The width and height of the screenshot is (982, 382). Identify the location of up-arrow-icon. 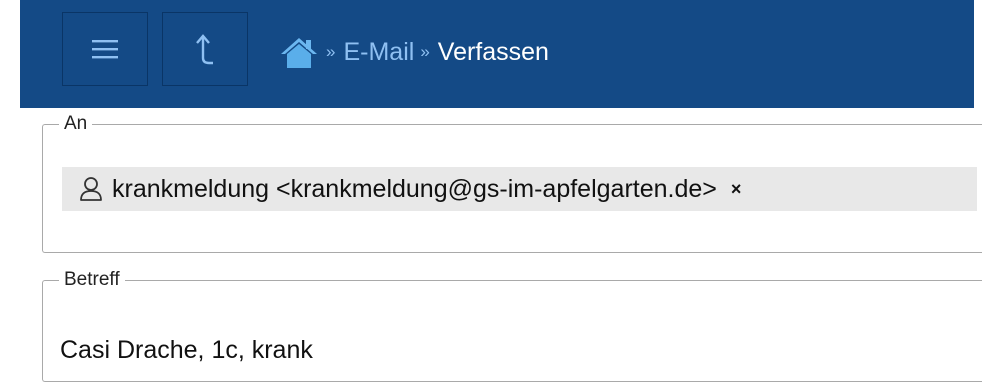
(204, 49).